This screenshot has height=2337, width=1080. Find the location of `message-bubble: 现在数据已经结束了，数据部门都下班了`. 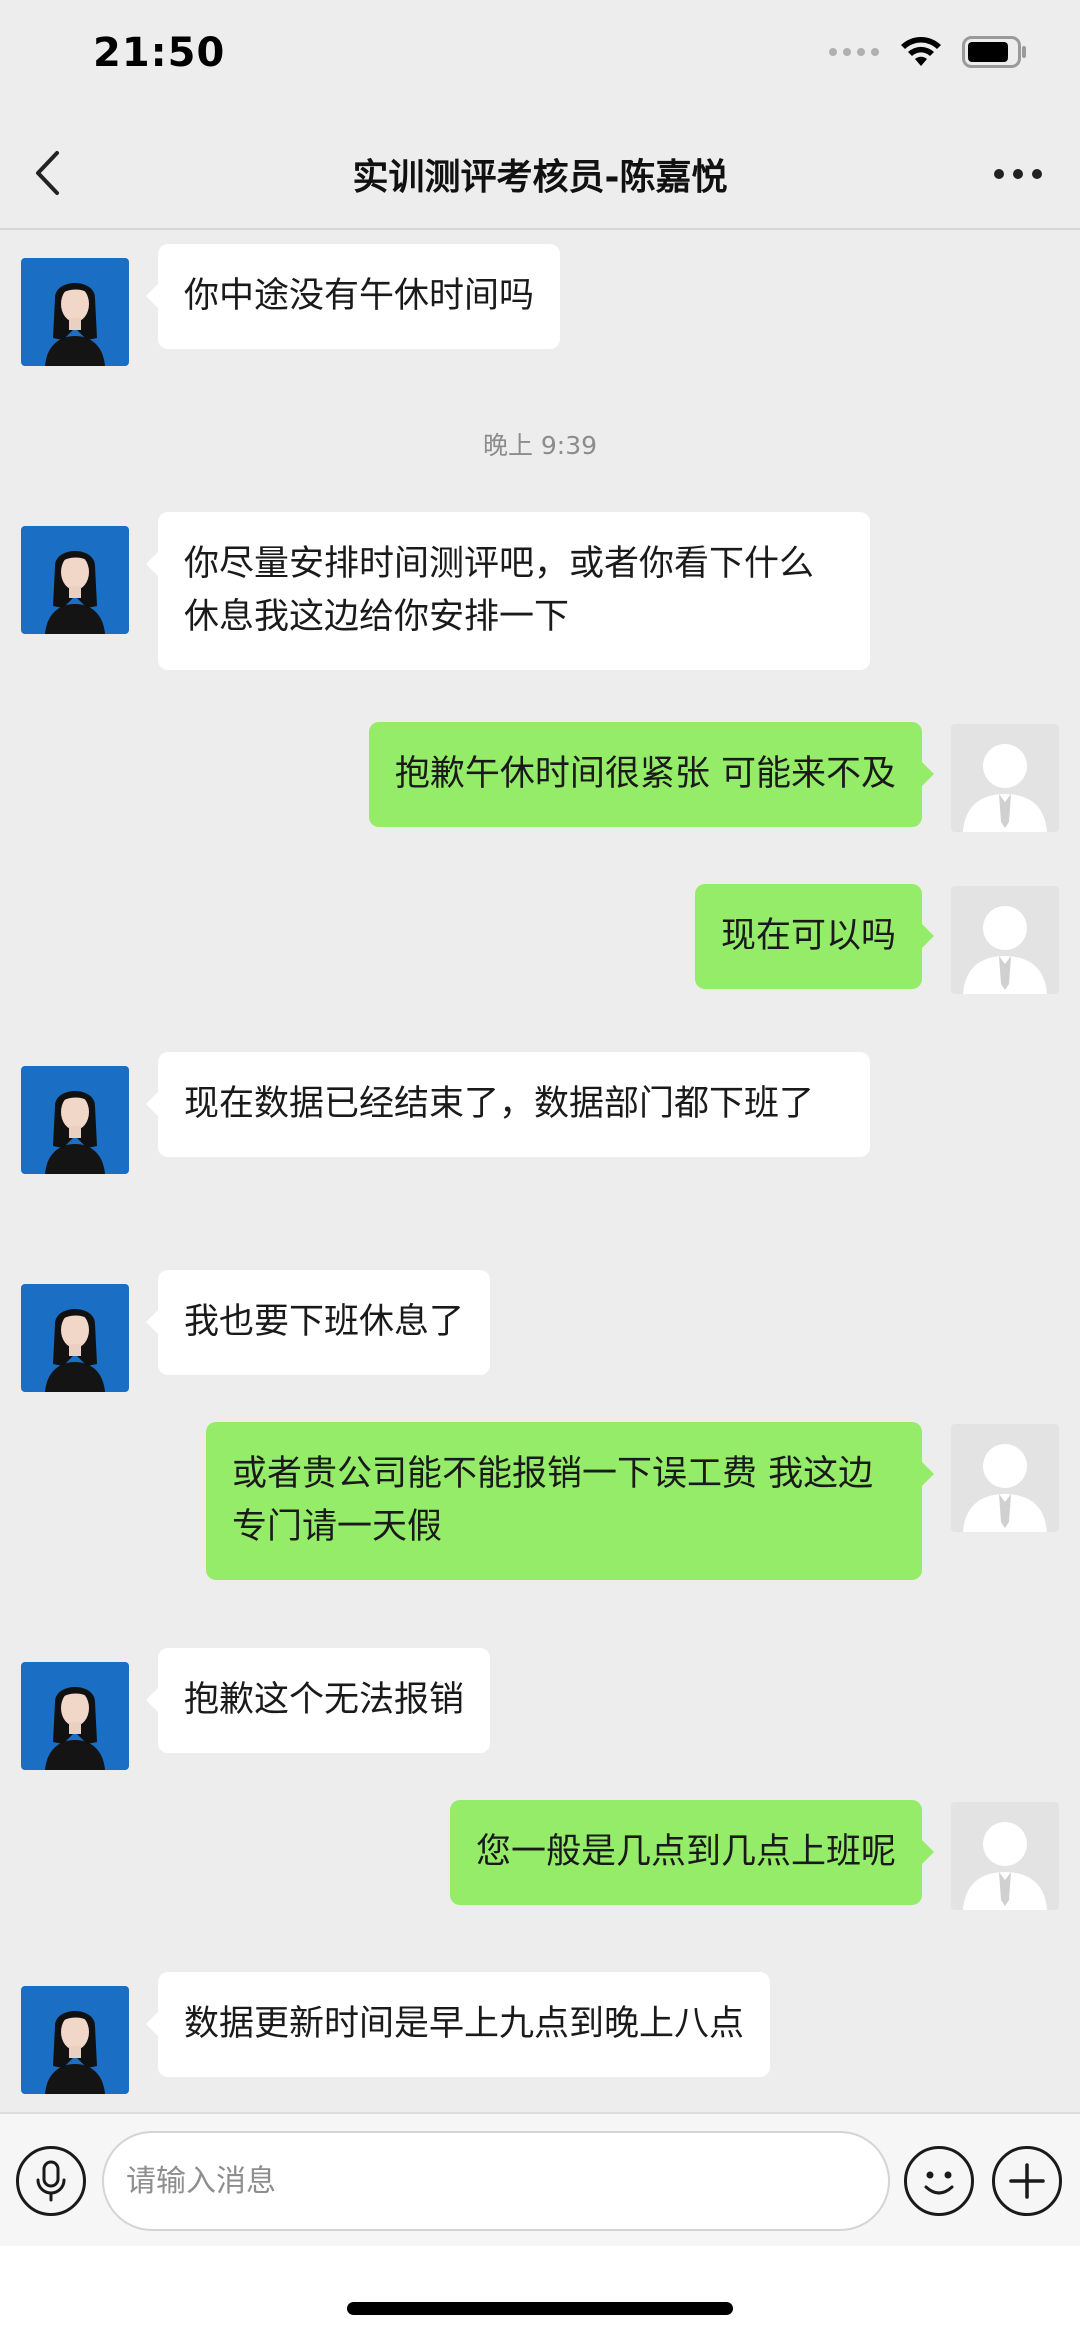

message-bubble: 现在数据已经结束了，数据部门都下班了 is located at coordinates (508, 1104).